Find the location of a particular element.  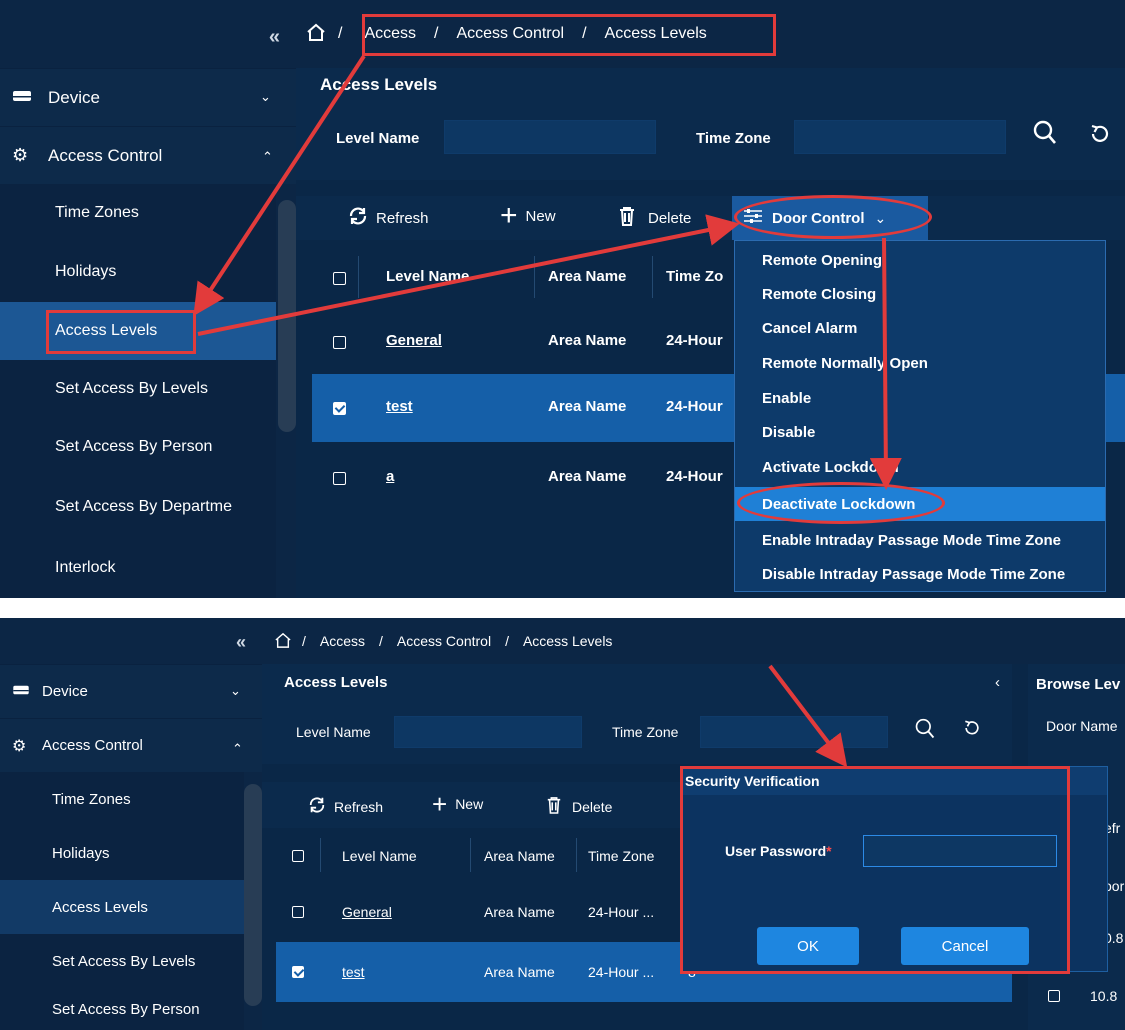

menu-item-disable-intraday-passage: Disable Intraday Passage Mode Time Zone is located at coordinates (920, 574).